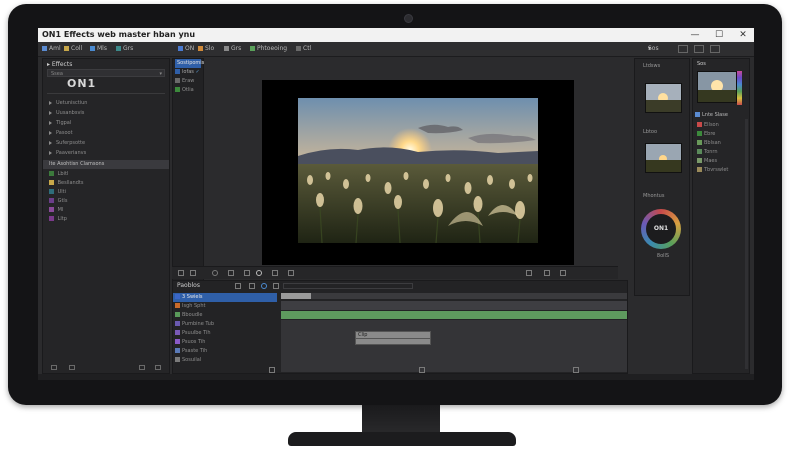 This screenshot has width=800, height=450. What do you see at coordinates (576, 370) in the screenshot?
I see `timeline-end-icon` at bounding box center [576, 370].